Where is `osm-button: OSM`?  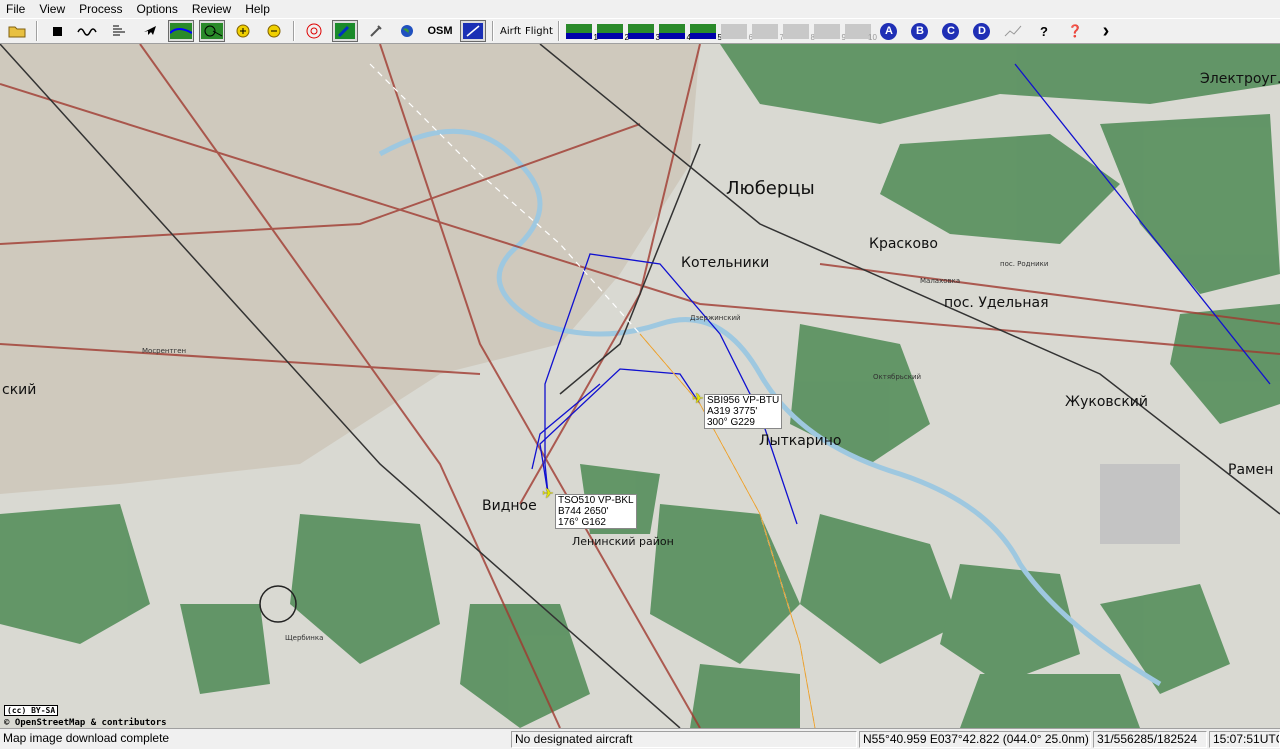
osm-button: OSM is located at coordinates (440, 31).